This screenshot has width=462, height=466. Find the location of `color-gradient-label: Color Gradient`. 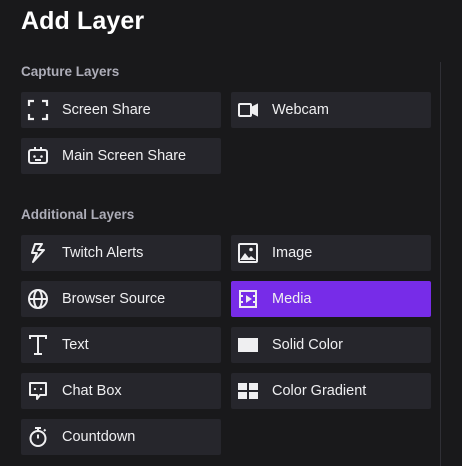

color-gradient-label: Color Gradient is located at coordinates (319, 391).